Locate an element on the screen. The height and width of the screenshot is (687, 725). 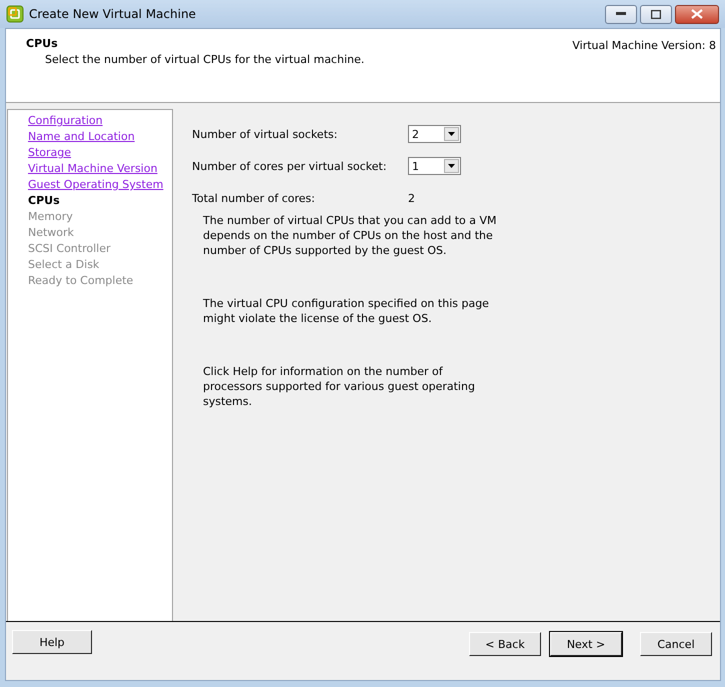
step-item: Select a Disk is located at coordinates (64, 265).